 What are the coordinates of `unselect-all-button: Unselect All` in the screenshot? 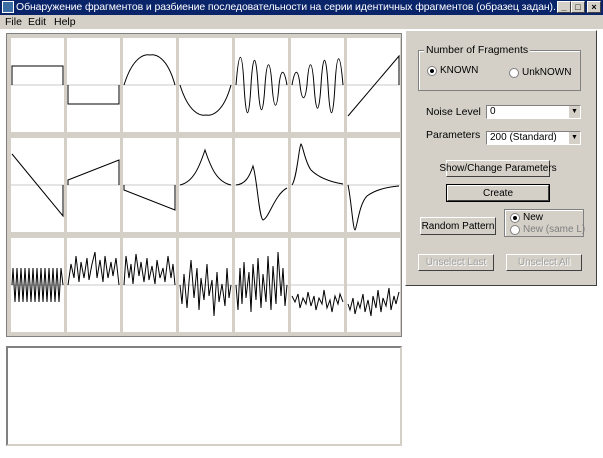 It's located at (544, 262).